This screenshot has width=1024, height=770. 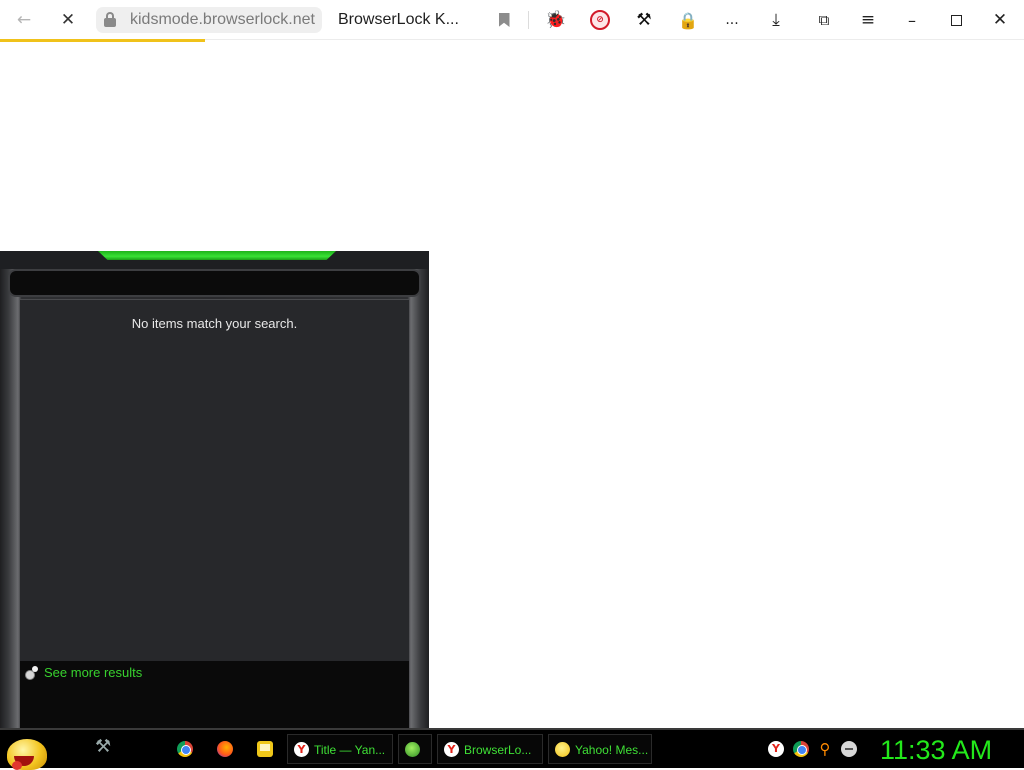 What do you see at coordinates (225, 749) in the screenshot?
I see `firefox-icon` at bounding box center [225, 749].